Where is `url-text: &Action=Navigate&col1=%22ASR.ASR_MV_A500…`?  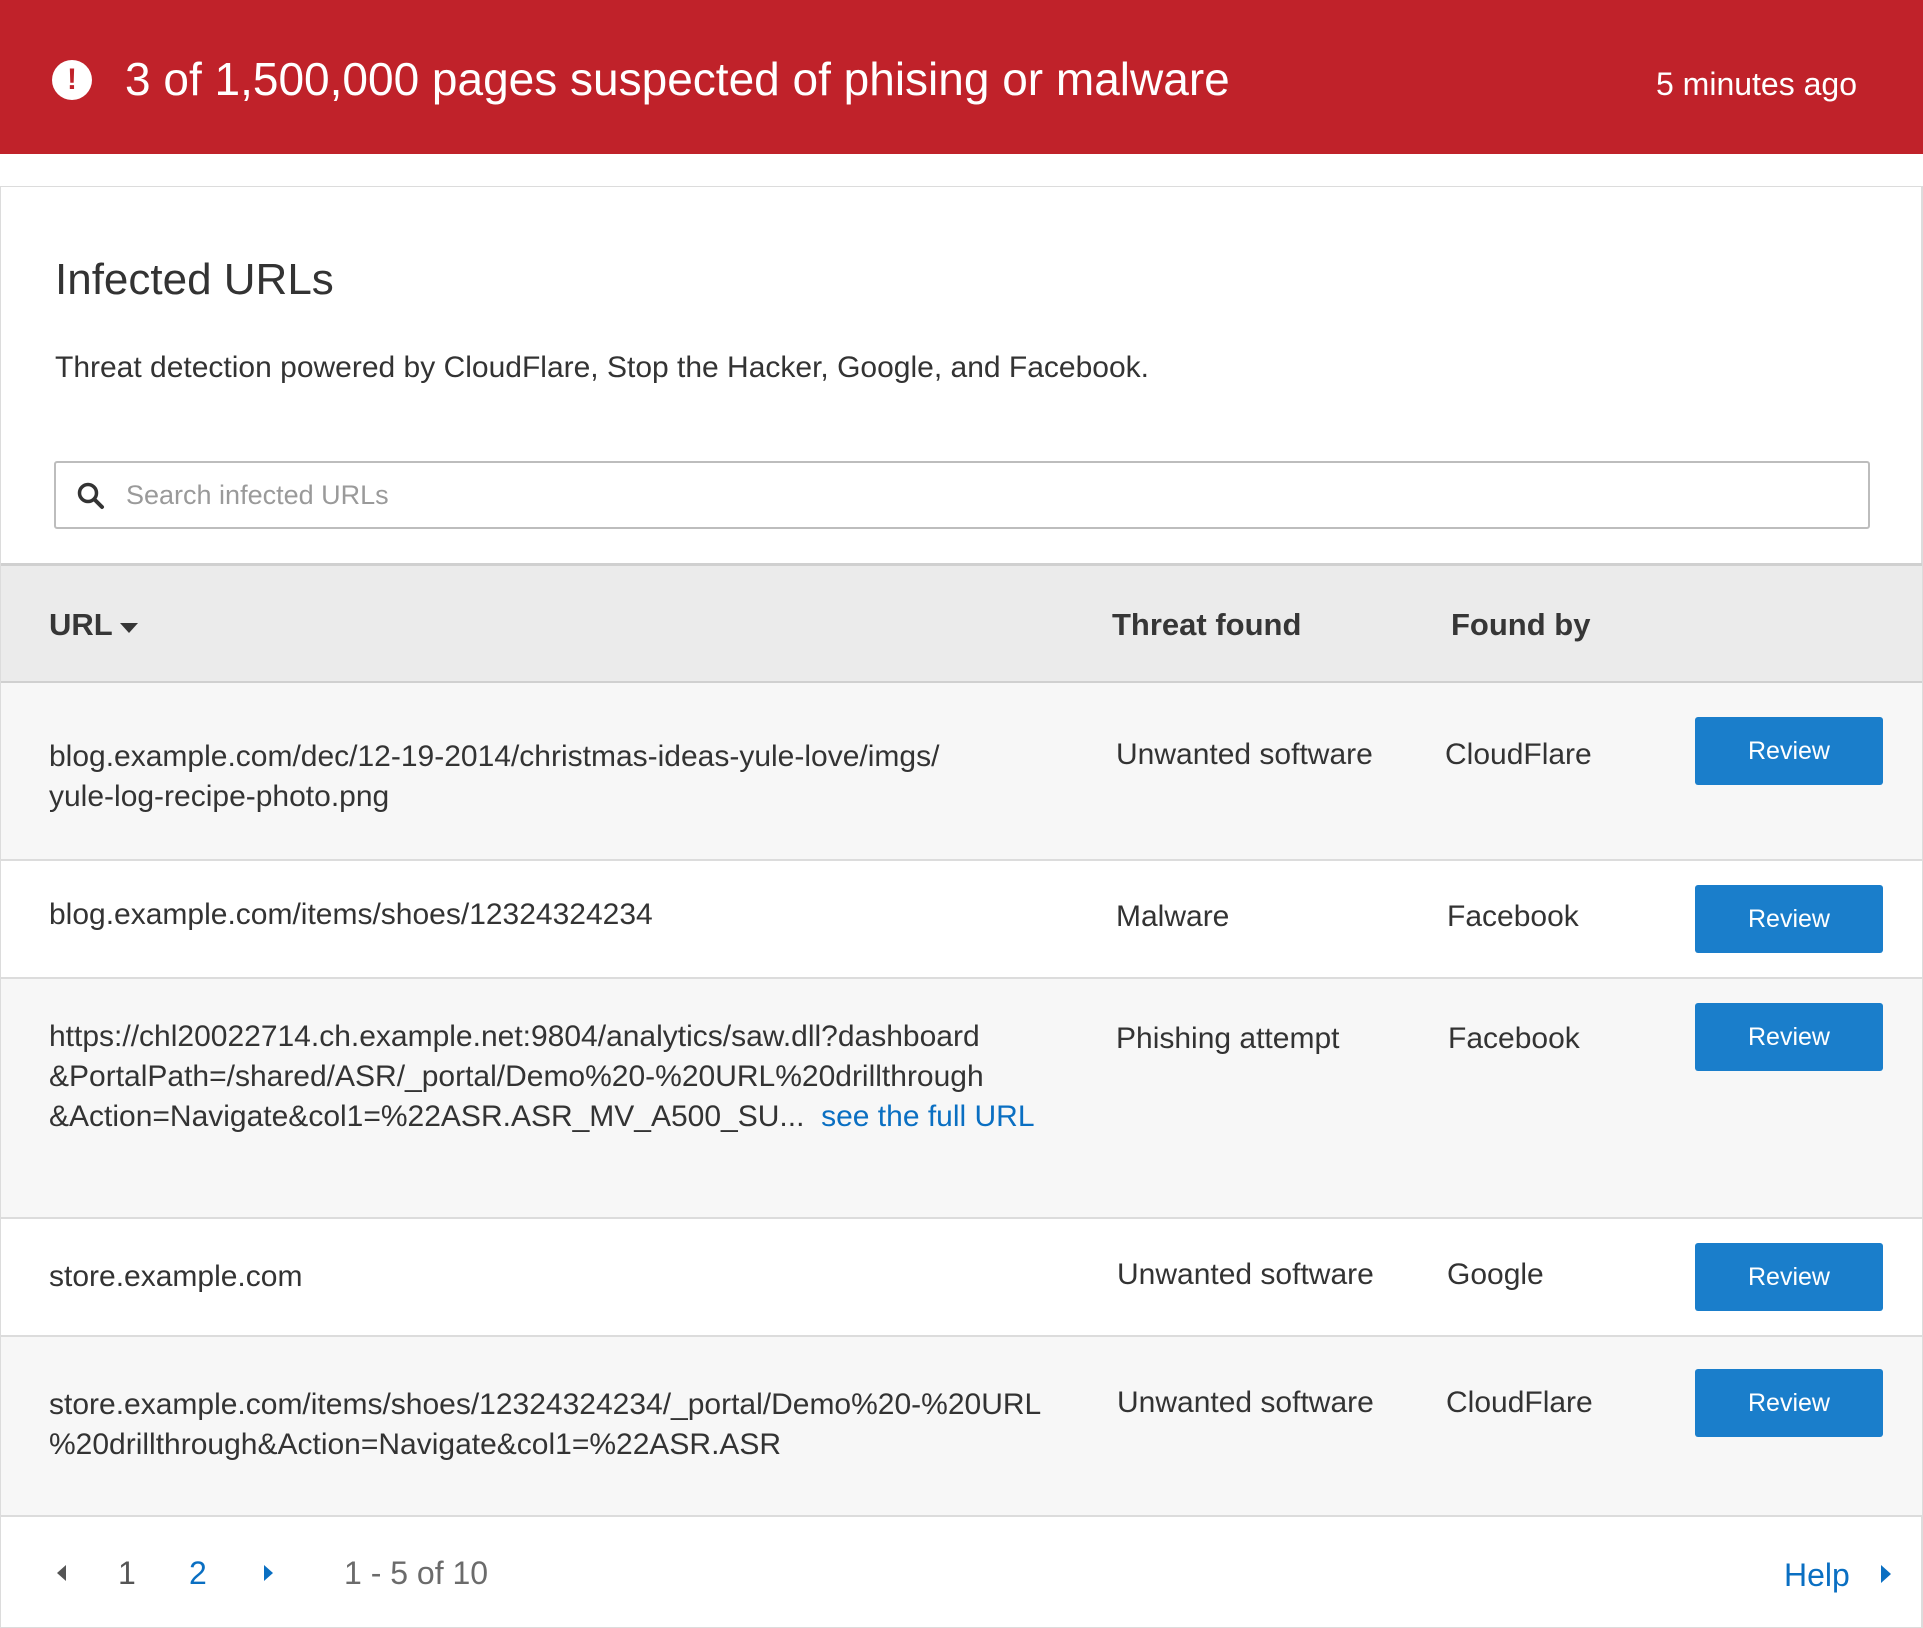
url-text: &Action=Navigate&col1=%22ASR.ASR_MV_A500… is located at coordinates (569, 1117).